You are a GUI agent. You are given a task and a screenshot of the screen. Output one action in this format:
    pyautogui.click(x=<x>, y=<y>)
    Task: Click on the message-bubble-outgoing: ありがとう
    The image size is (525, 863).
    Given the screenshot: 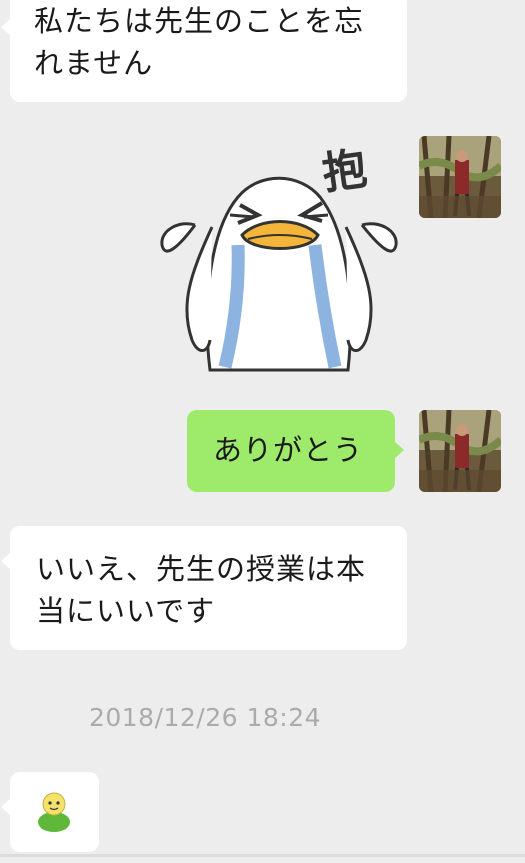 What is the action you would take?
    pyautogui.click(x=295, y=451)
    